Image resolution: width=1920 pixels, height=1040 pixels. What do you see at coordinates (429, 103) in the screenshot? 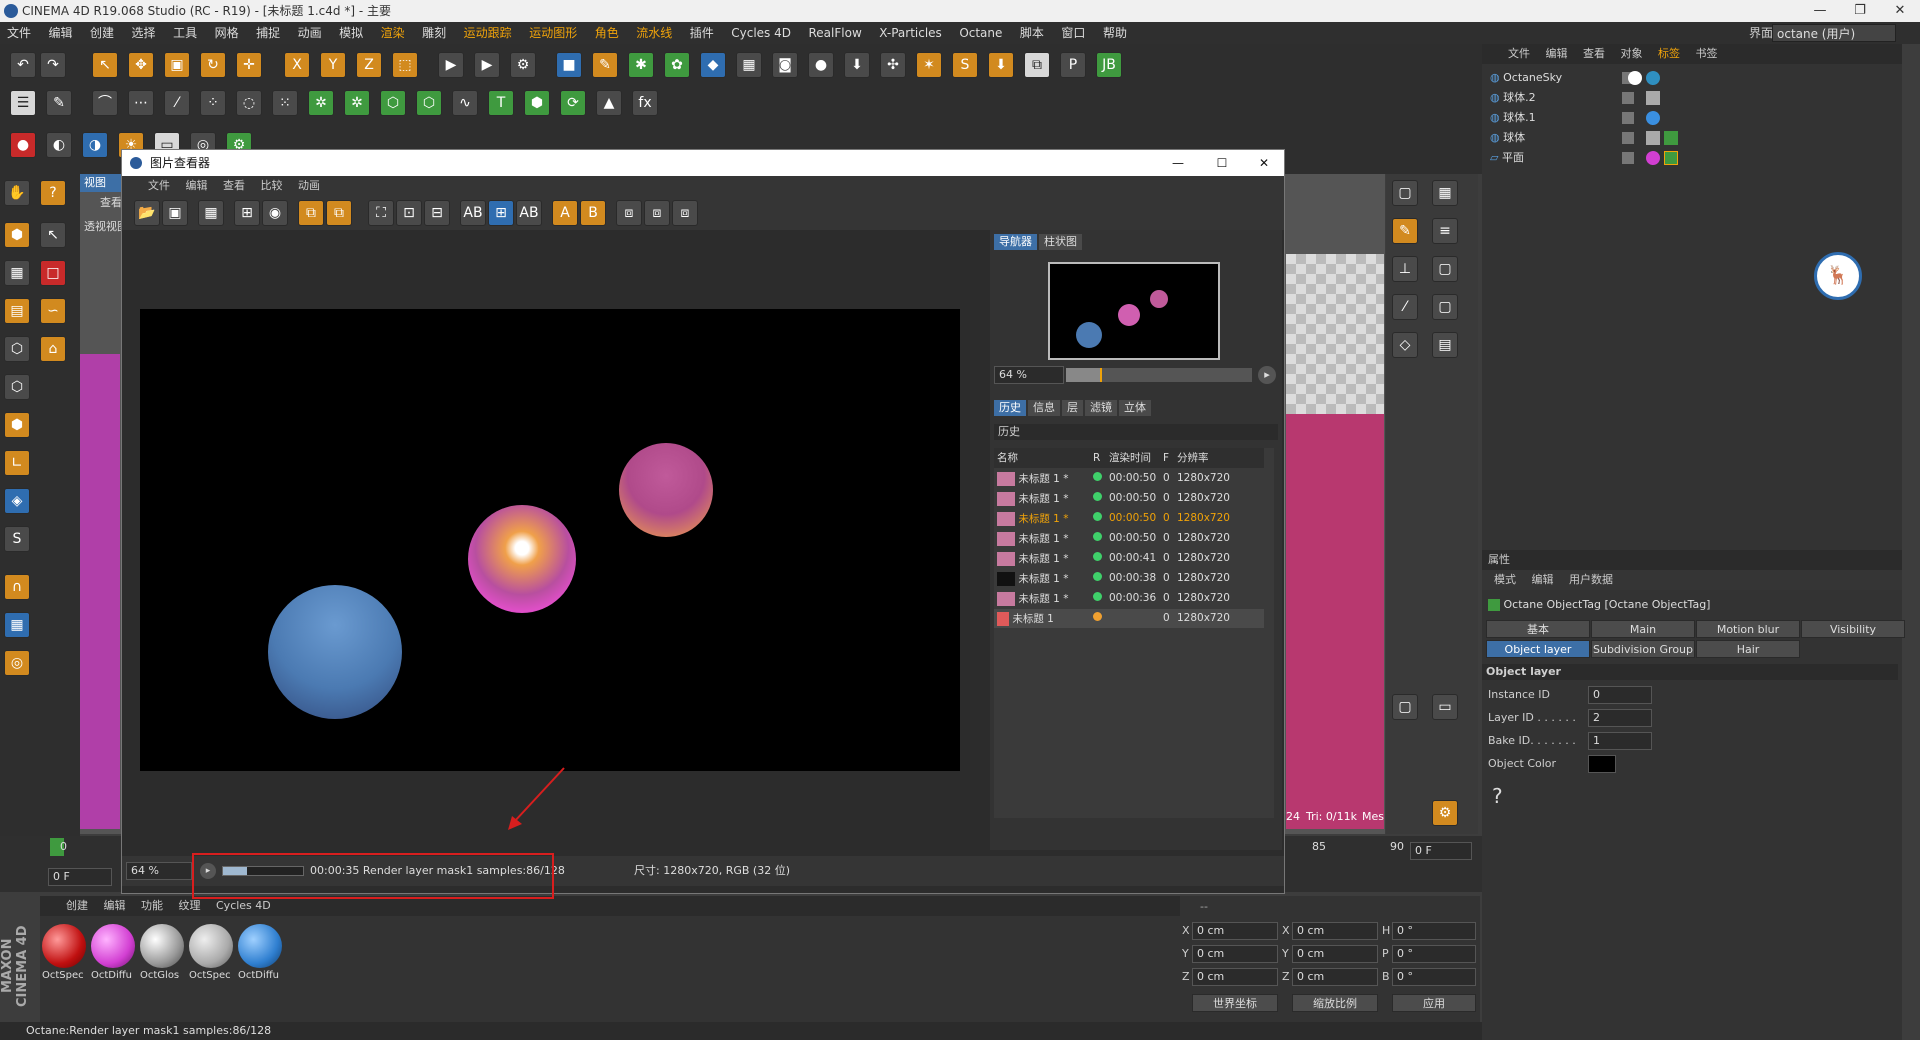
I see `lathe-icon: ⬡` at bounding box center [429, 103].